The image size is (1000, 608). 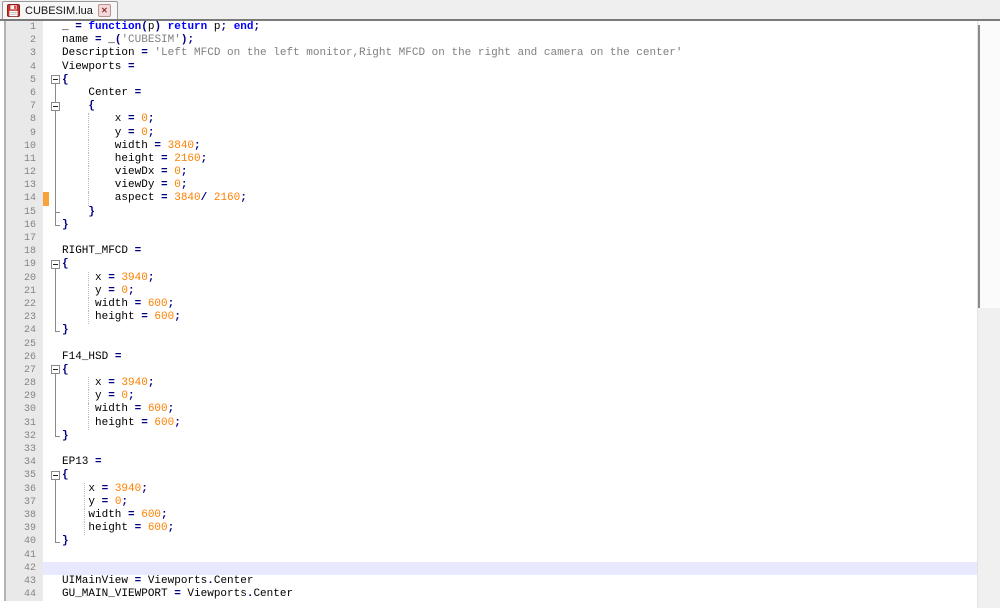 I want to click on line-number: 39, so click(x=24, y=529).